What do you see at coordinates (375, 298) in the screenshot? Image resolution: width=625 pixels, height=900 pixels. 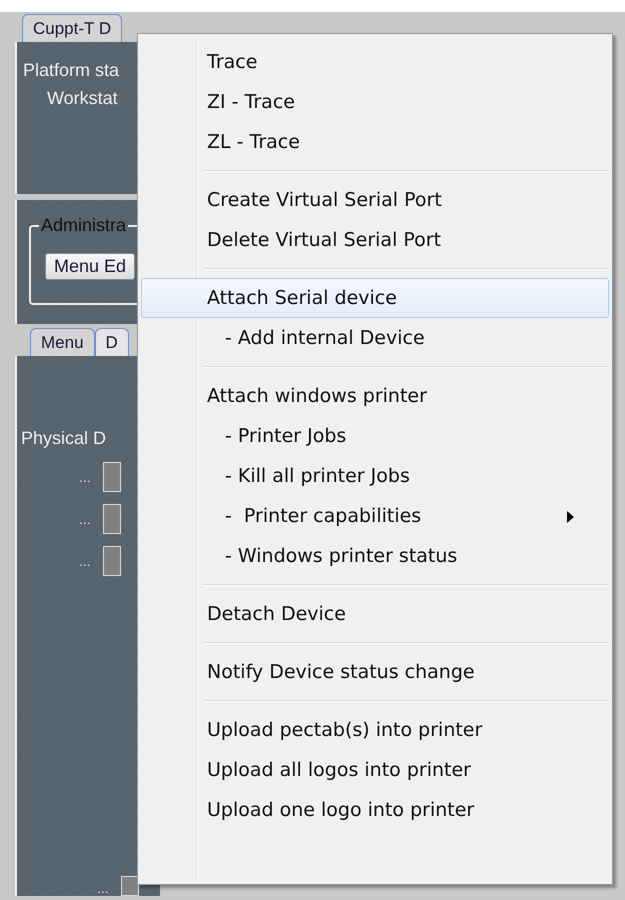 I see `menu-item: Attach Serial device` at bounding box center [375, 298].